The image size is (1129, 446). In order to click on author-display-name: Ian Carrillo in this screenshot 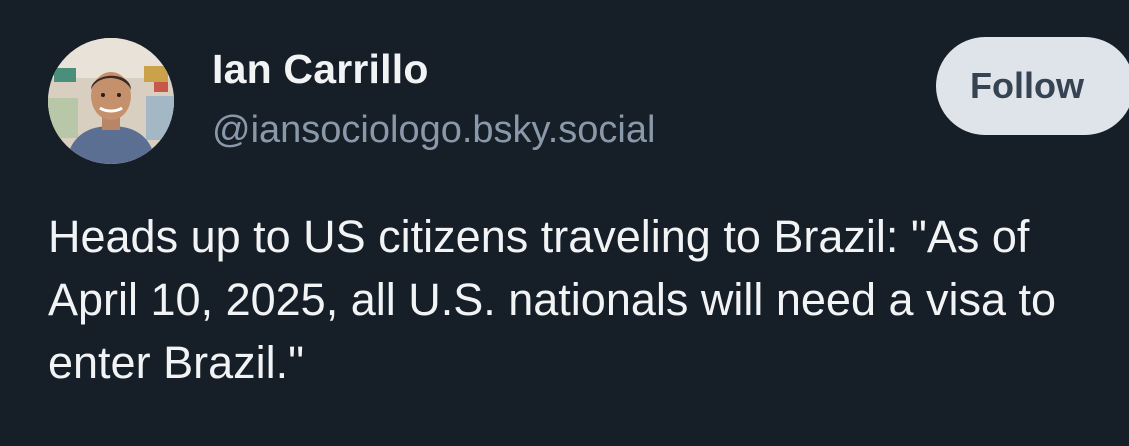, I will do `click(320, 69)`.